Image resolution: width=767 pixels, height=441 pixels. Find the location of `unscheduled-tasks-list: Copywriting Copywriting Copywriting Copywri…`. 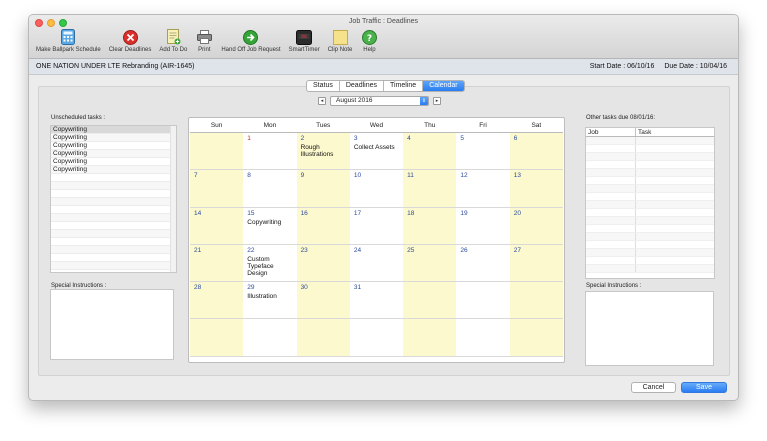

unscheduled-tasks-list: Copywriting Copywriting Copywriting Copywri… is located at coordinates (113, 199).